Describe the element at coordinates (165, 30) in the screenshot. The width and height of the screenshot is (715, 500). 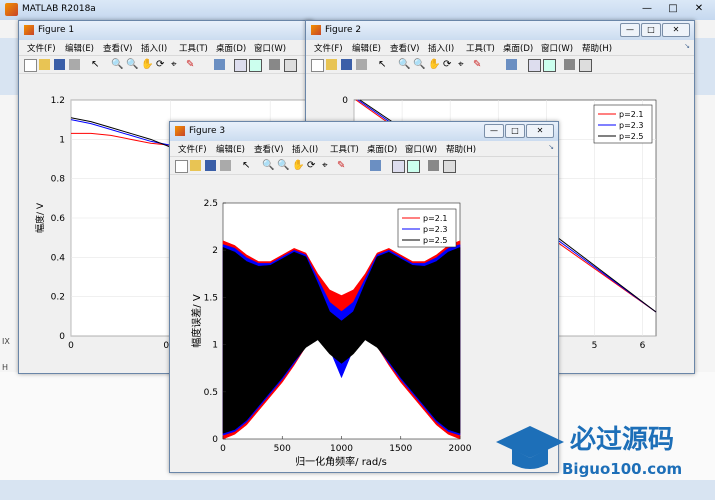
I see `figure-1-titlebar: Figure 1` at that location.